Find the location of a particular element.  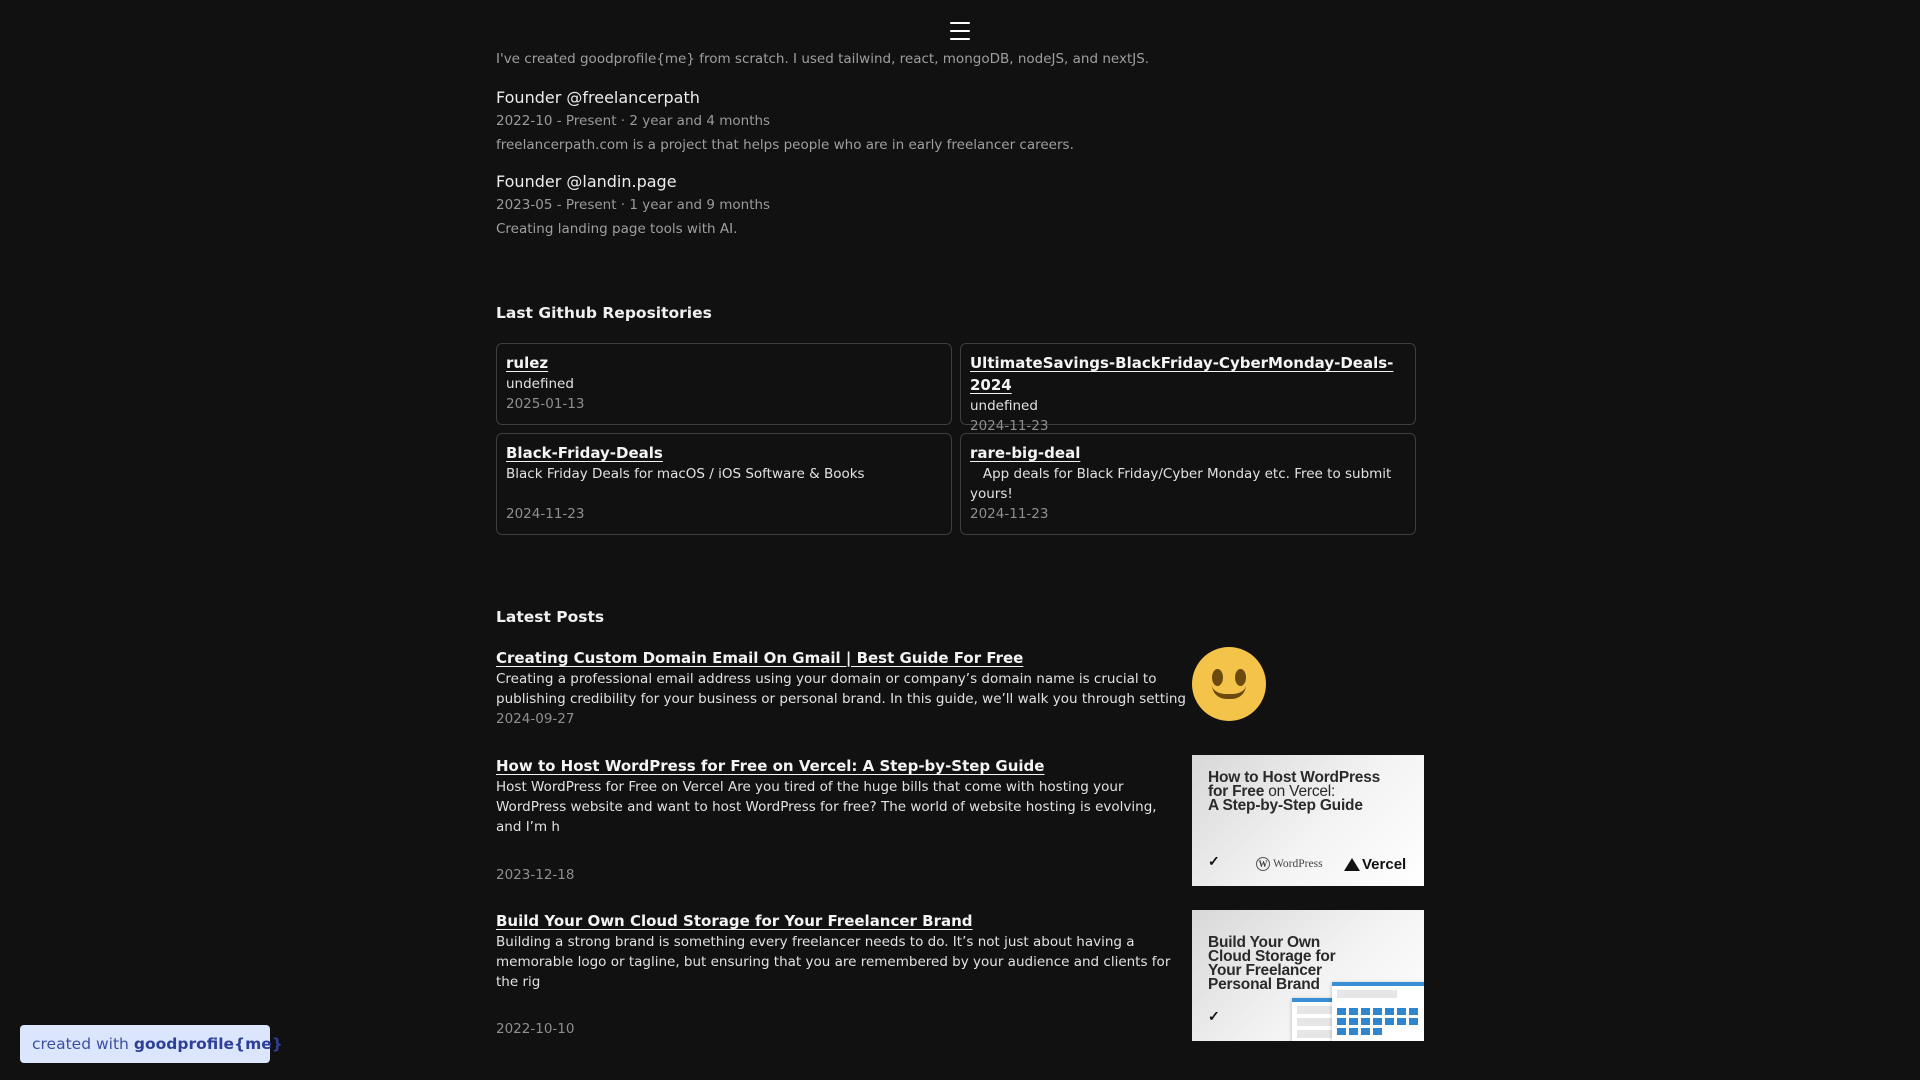

post-date: 2022-10-10 is located at coordinates (535, 1029).